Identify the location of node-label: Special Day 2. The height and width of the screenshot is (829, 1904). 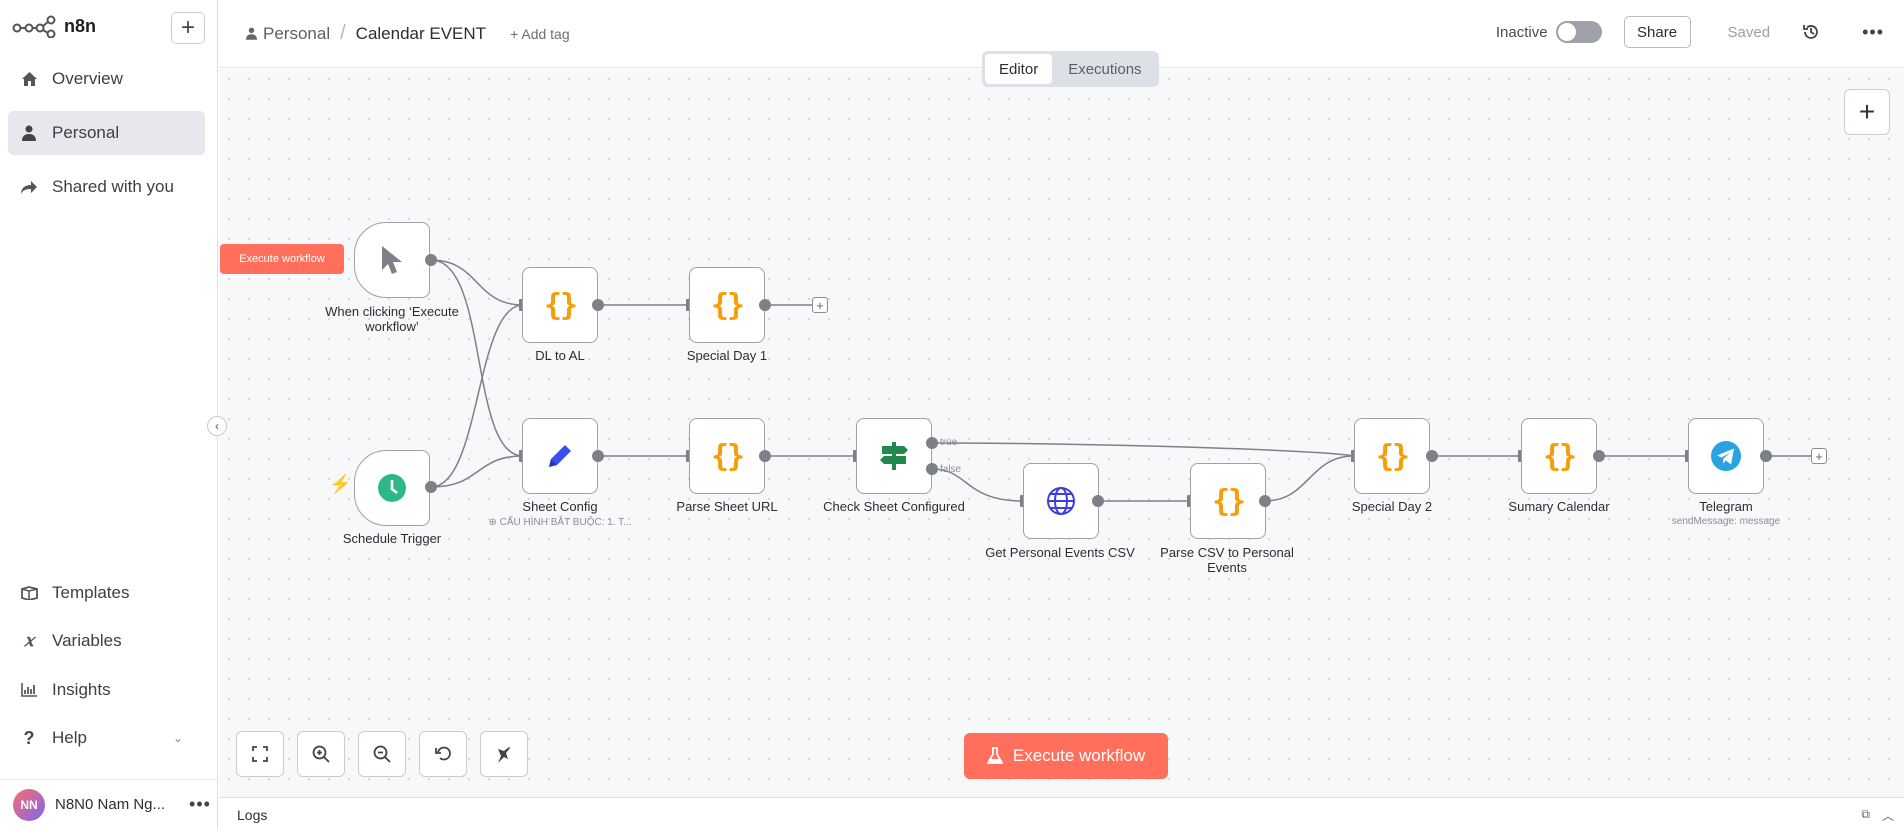
(1392, 506).